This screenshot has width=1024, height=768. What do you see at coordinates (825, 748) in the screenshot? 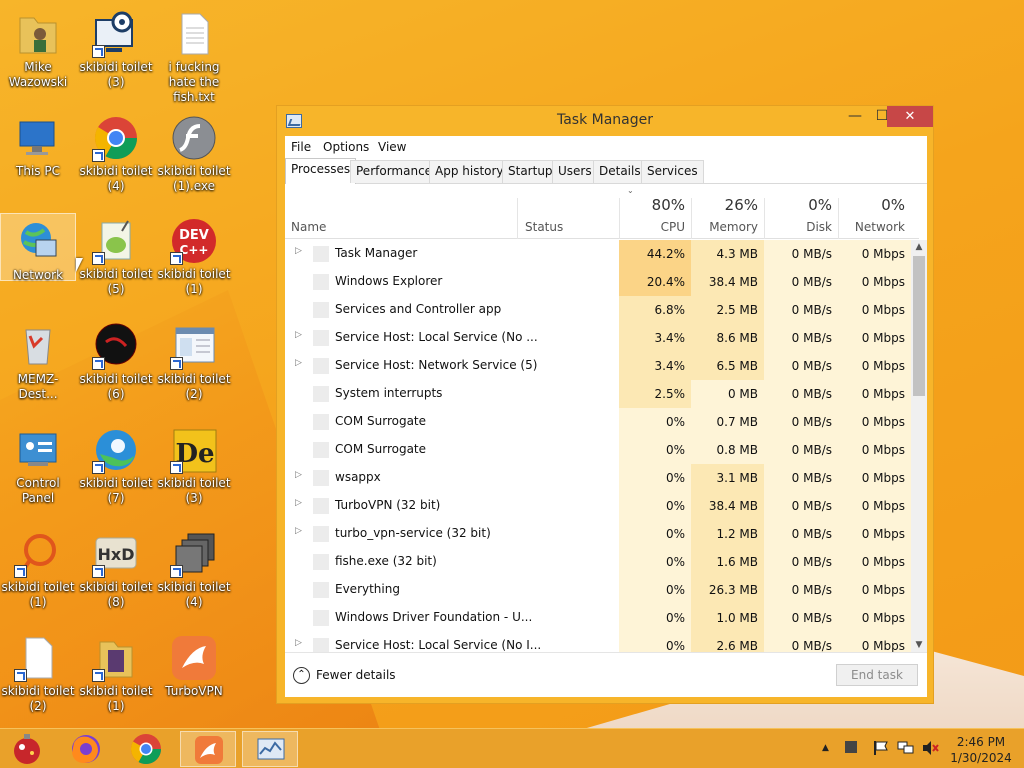
I see `show-hidden-icons-icon: ▲` at bounding box center [825, 748].